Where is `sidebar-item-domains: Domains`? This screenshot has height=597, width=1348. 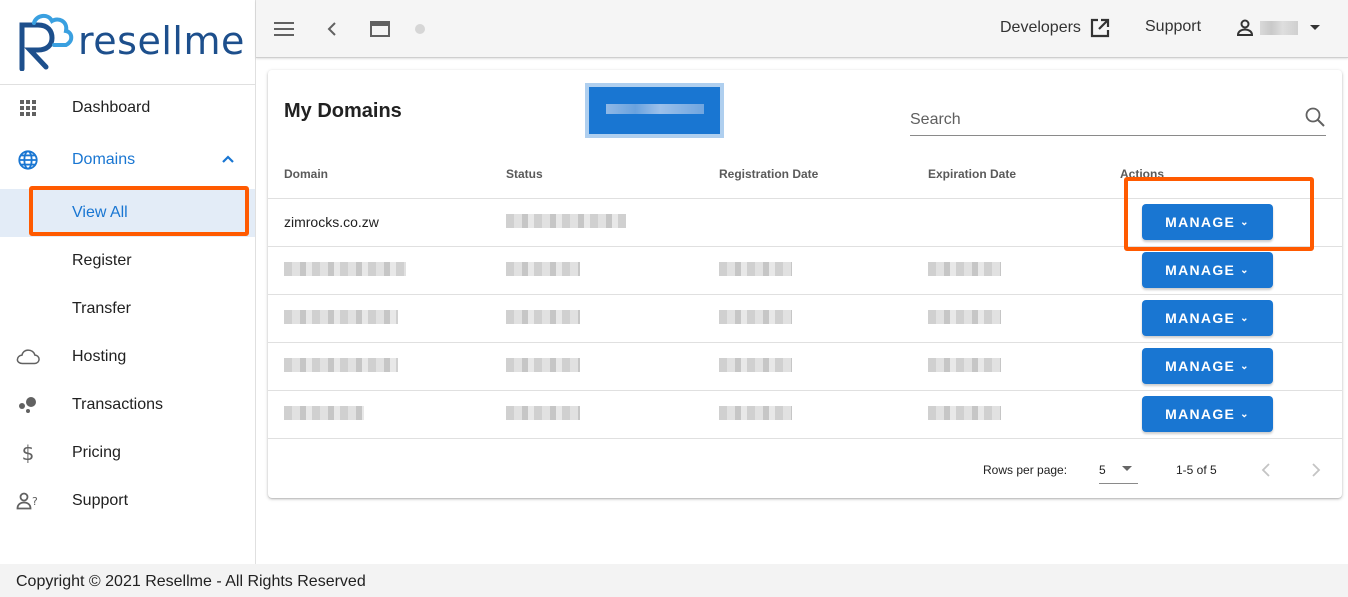 sidebar-item-domains: Domains is located at coordinates (127, 160).